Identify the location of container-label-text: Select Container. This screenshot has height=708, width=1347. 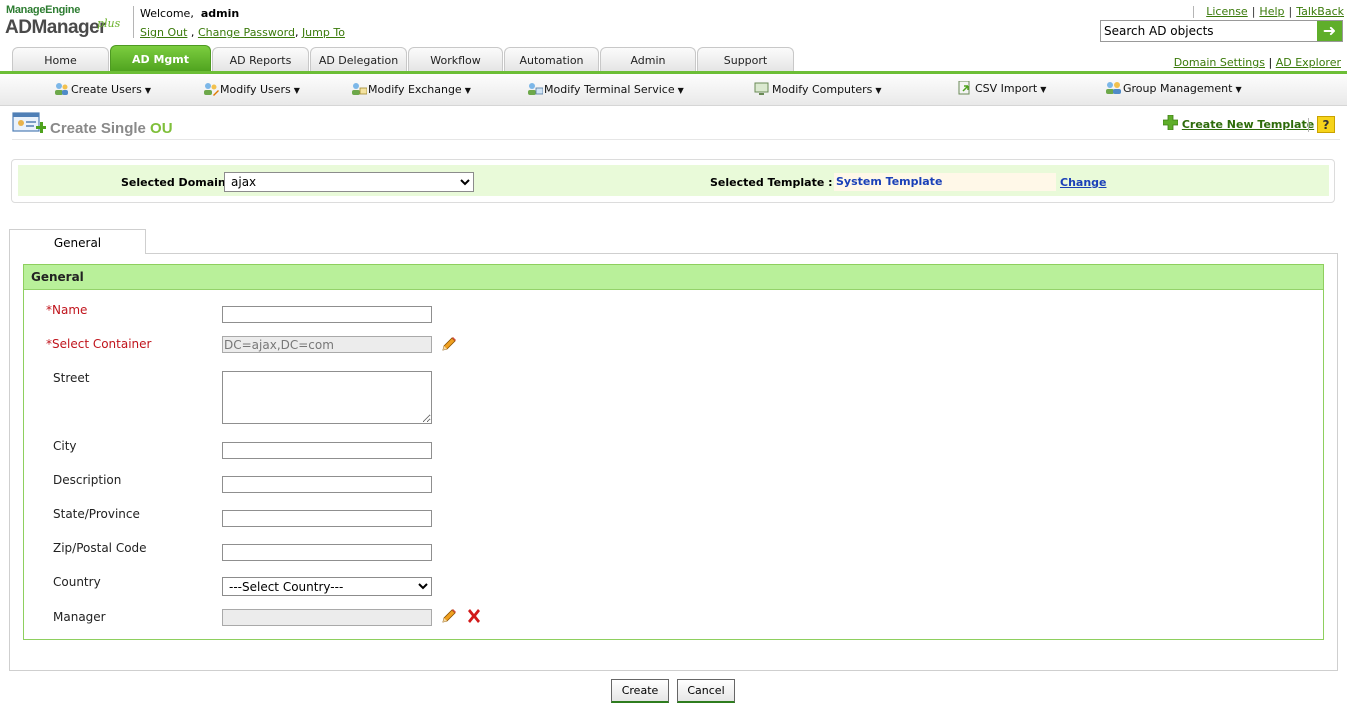
(102, 344).